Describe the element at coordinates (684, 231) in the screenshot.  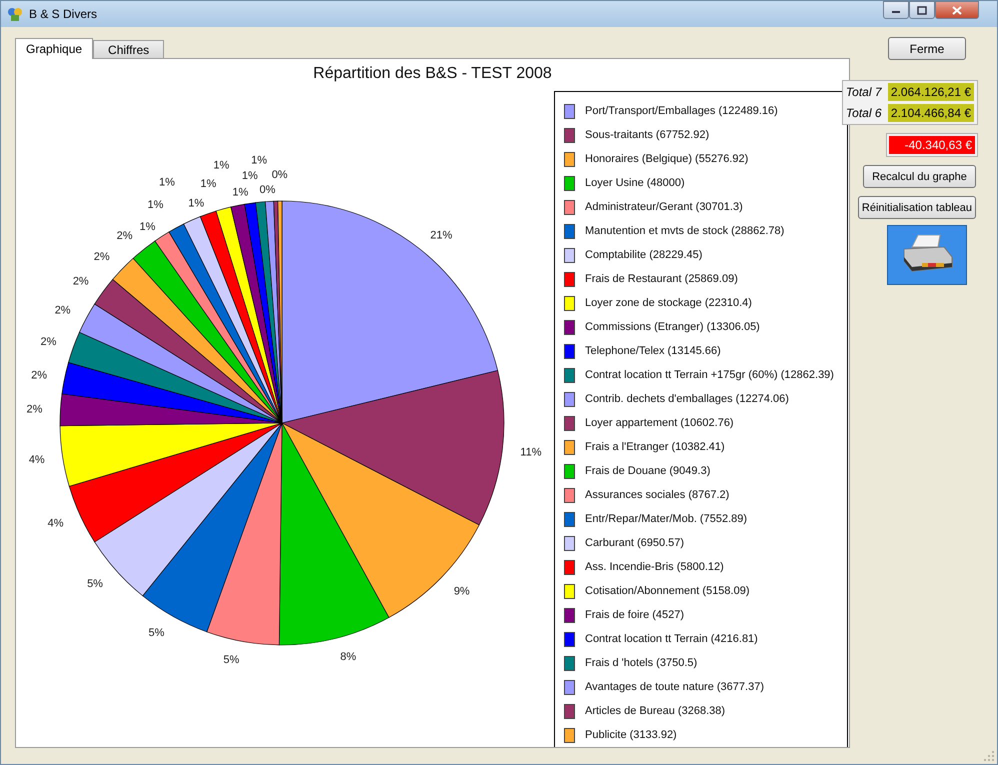
I see `legend-label: Manutention et mvts de stock (28862.78)` at that location.